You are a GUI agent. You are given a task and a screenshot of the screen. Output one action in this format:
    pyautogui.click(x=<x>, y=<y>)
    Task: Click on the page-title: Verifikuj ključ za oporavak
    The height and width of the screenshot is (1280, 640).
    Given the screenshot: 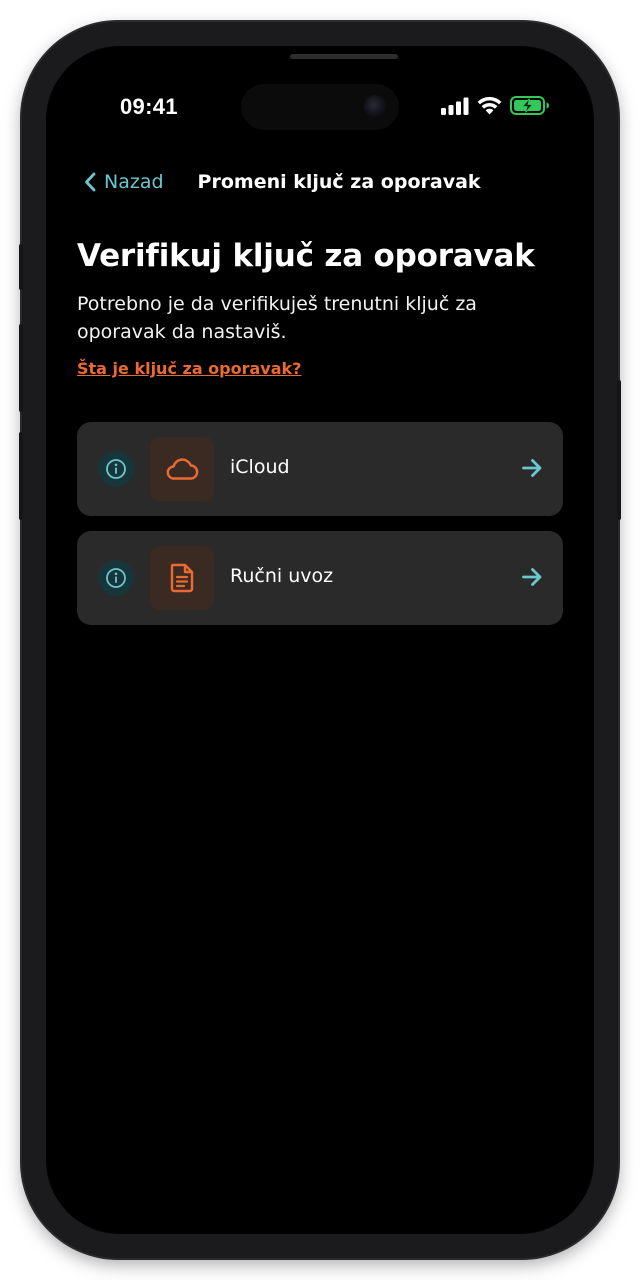 What is the action you would take?
    pyautogui.click(x=306, y=256)
    